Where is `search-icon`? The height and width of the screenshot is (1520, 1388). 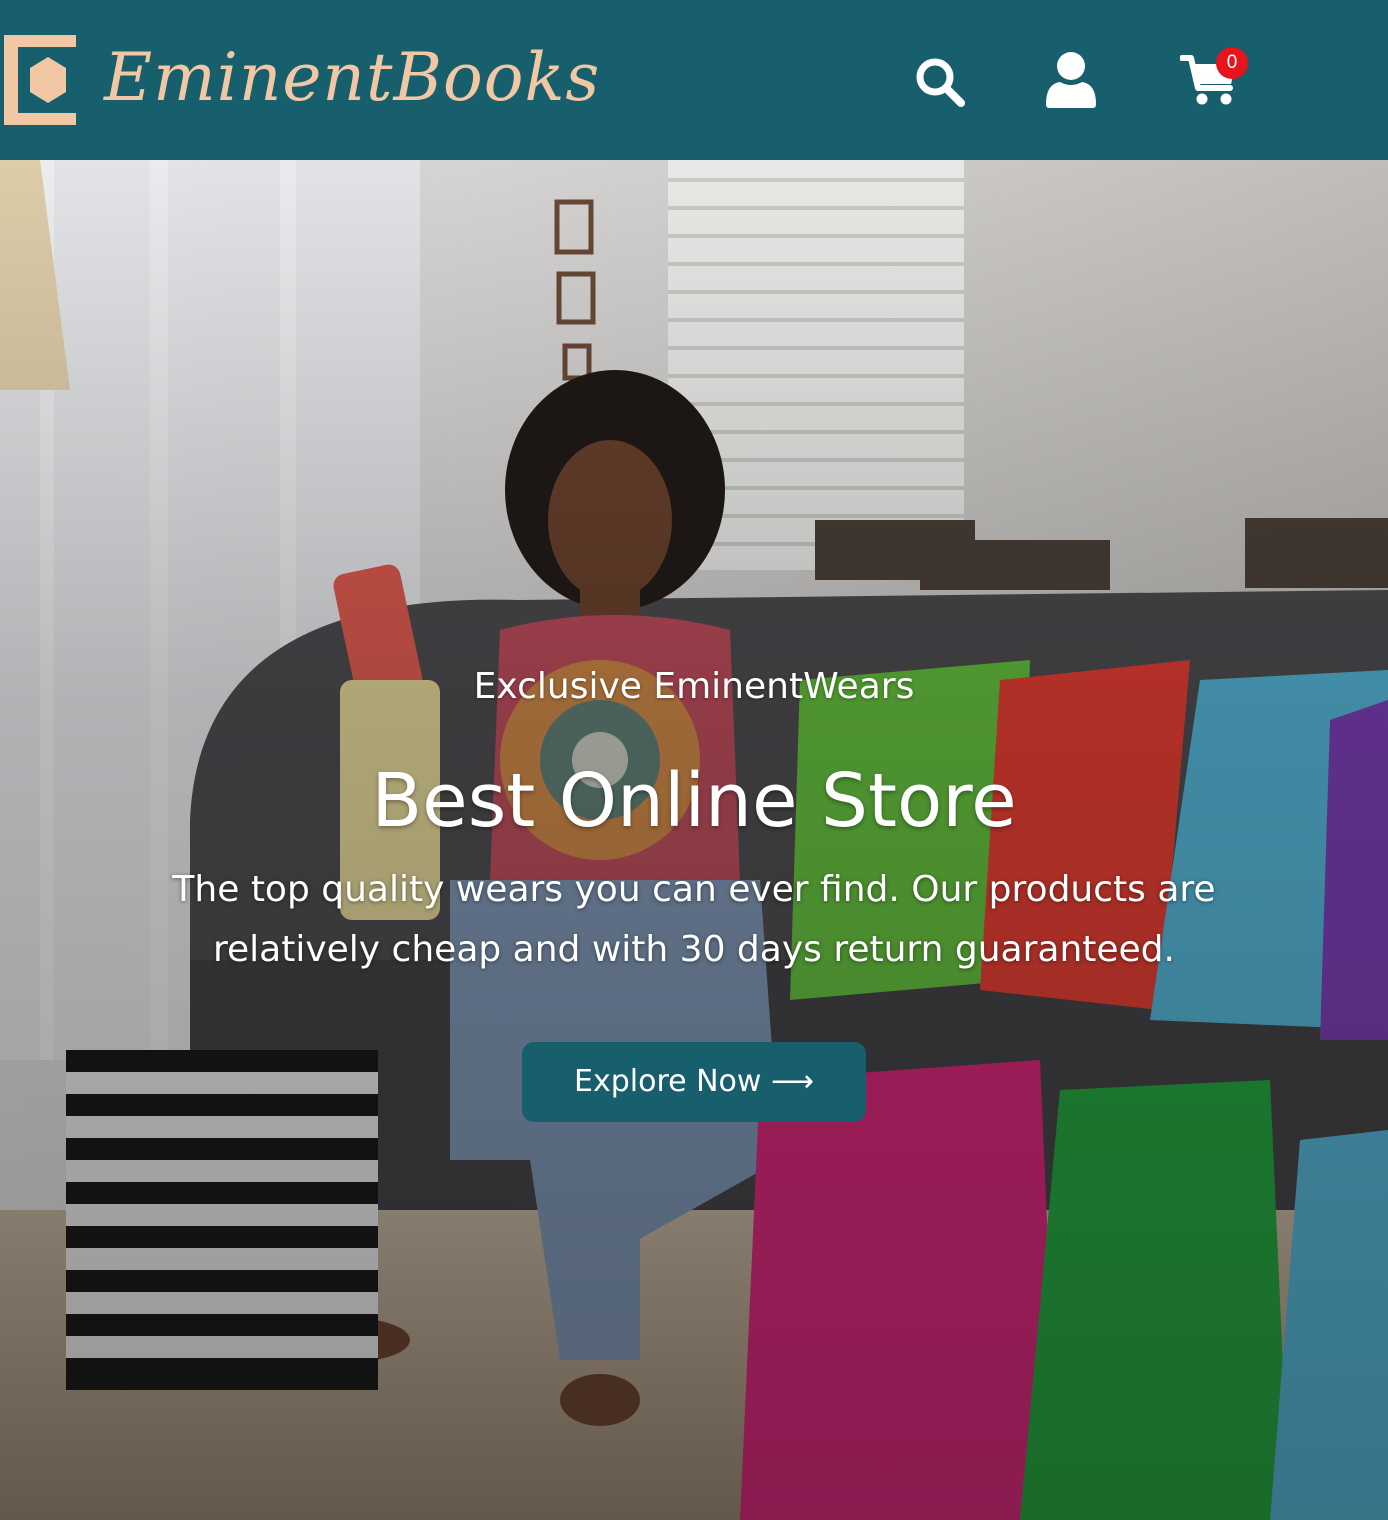
search-icon is located at coordinates (940, 82).